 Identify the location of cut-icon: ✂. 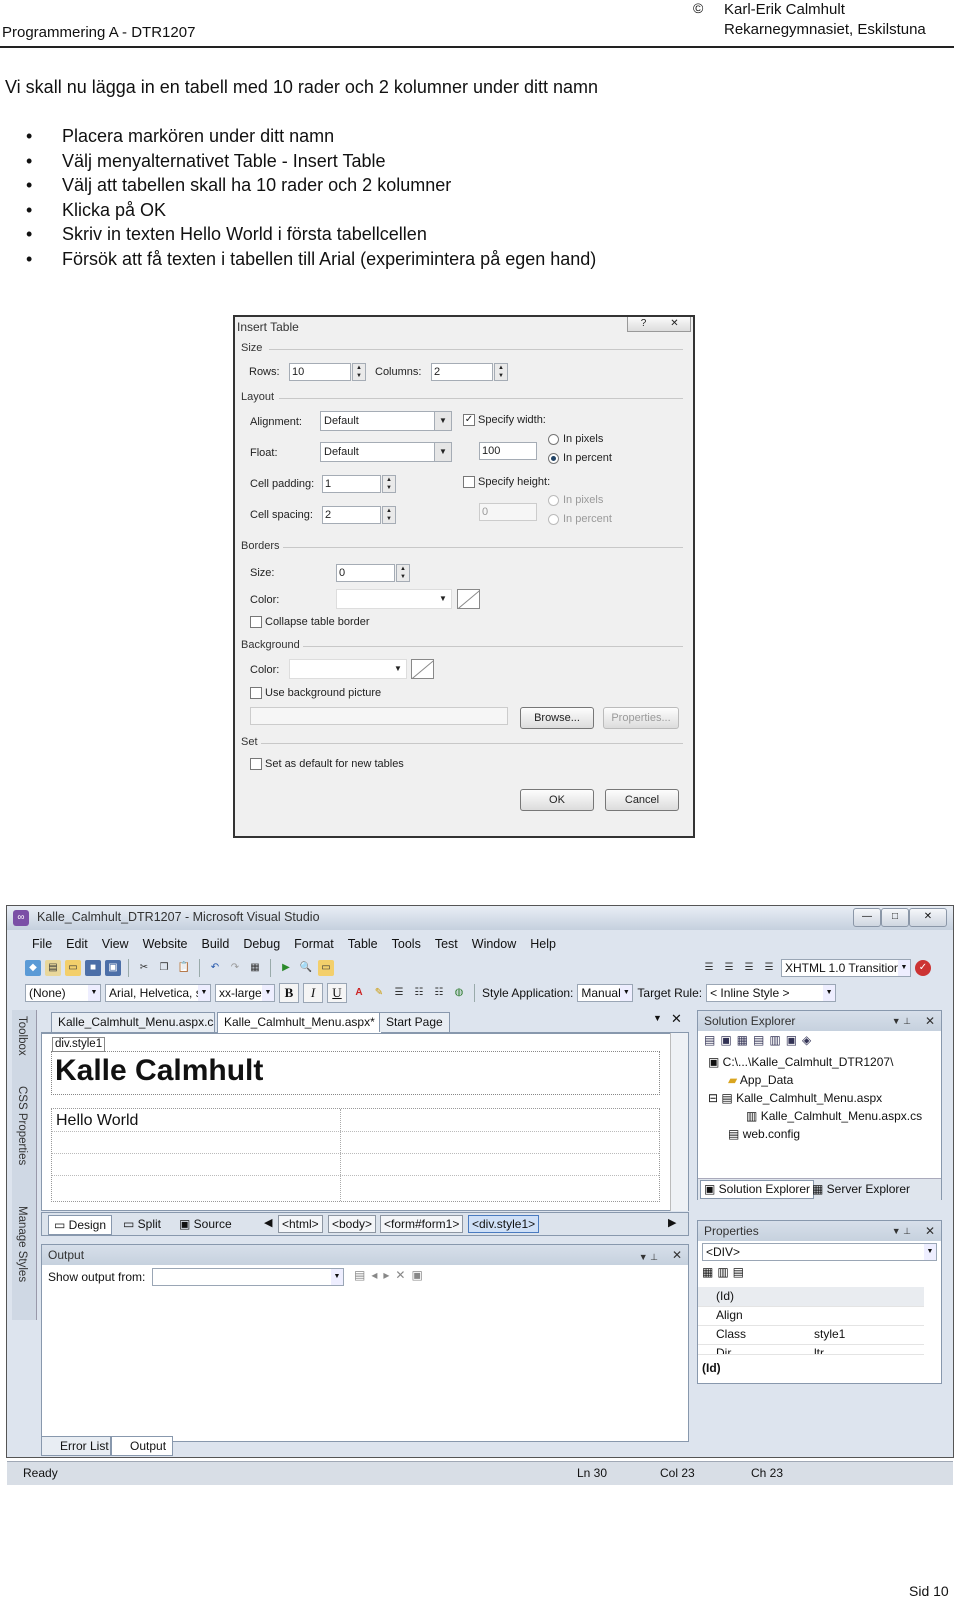
(144, 968).